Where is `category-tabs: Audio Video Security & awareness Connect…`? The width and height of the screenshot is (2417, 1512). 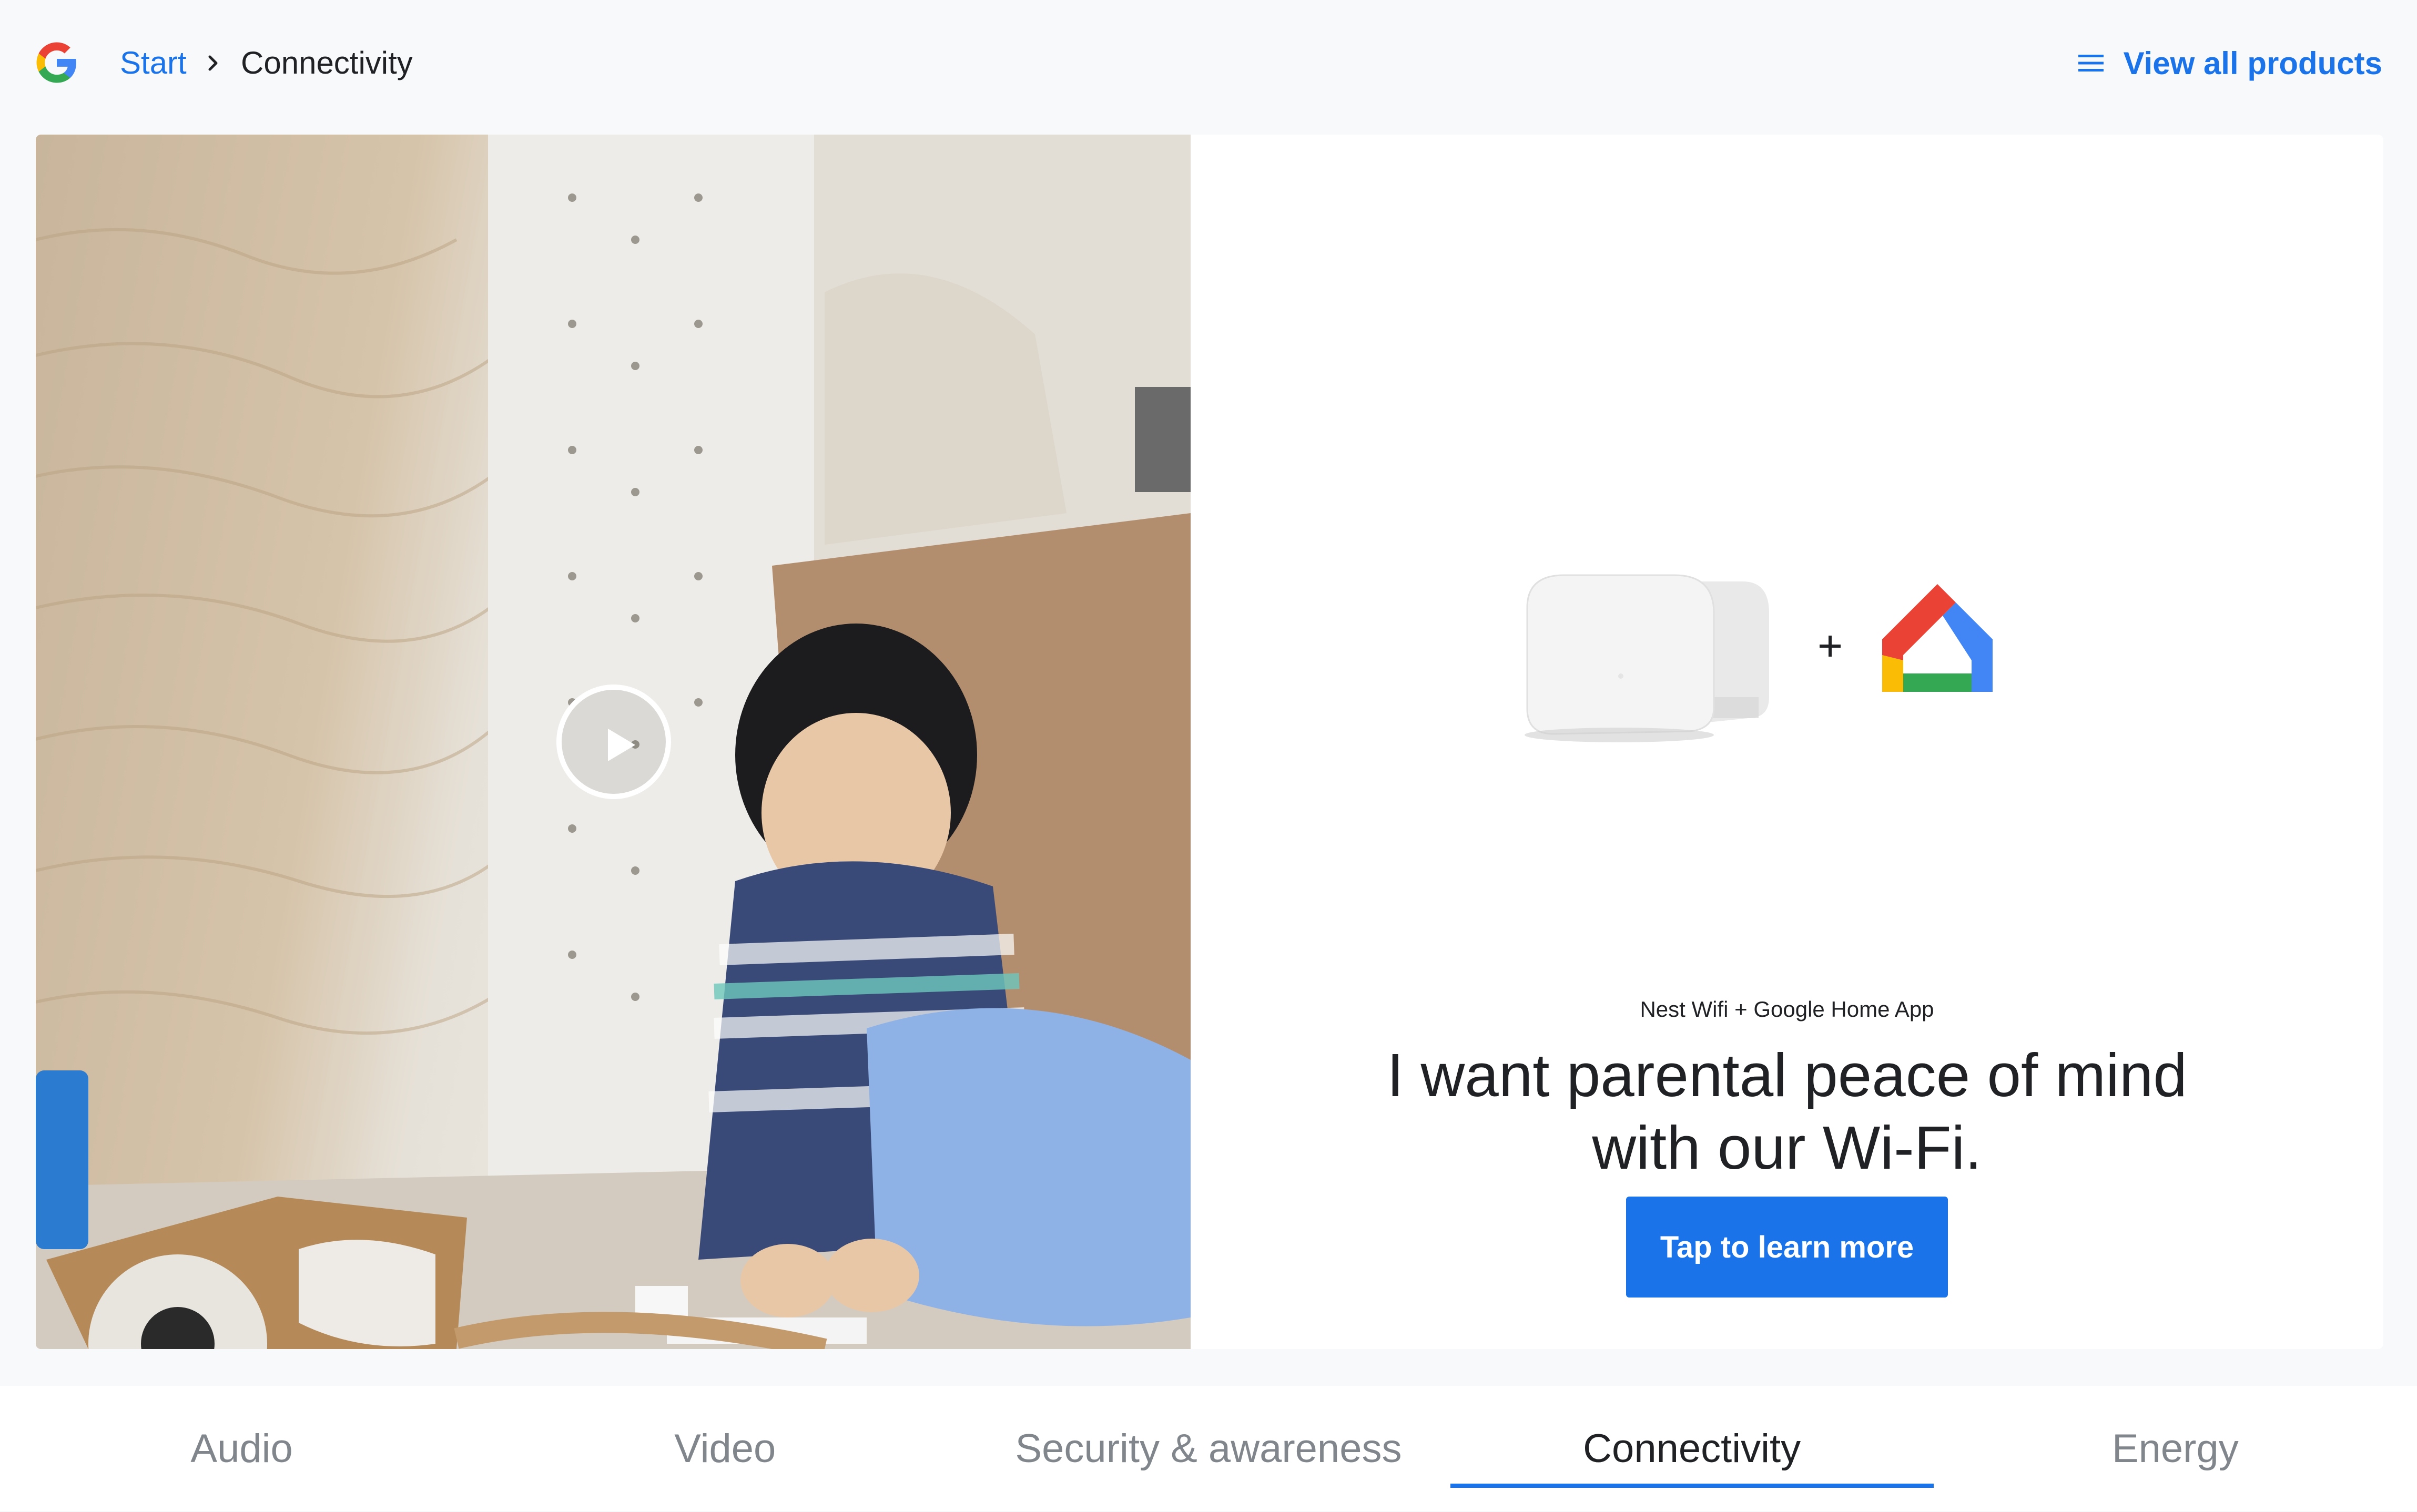 category-tabs: Audio Video Security & awareness Connect… is located at coordinates (1208, 1448).